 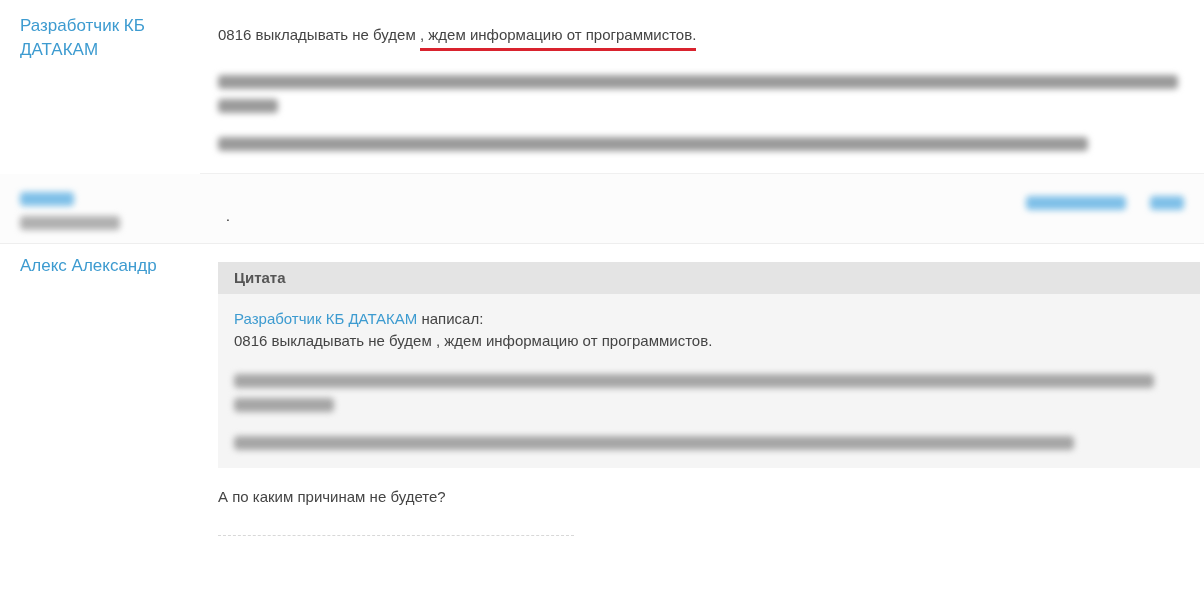 What do you see at coordinates (709, 278) in the screenshot?
I see `quote-title: Цитата` at bounding box center [709, 278].